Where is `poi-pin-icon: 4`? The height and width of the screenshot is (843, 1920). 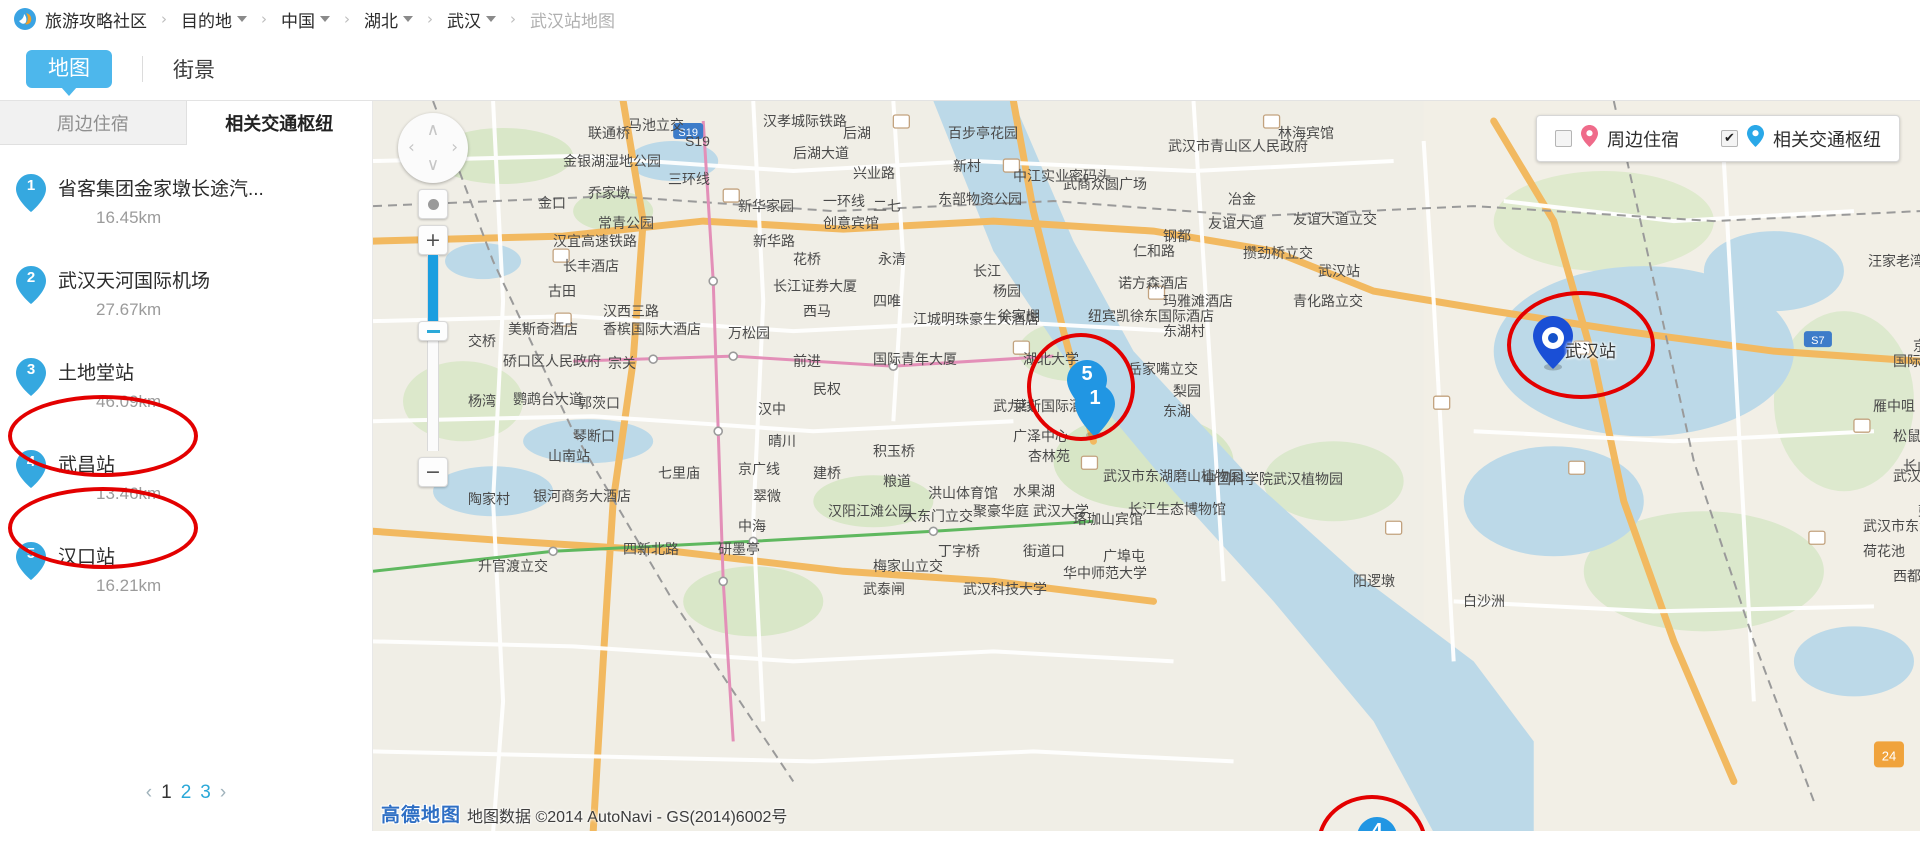 poi-pin-icon: 4 is located at coordinates (31, 469).